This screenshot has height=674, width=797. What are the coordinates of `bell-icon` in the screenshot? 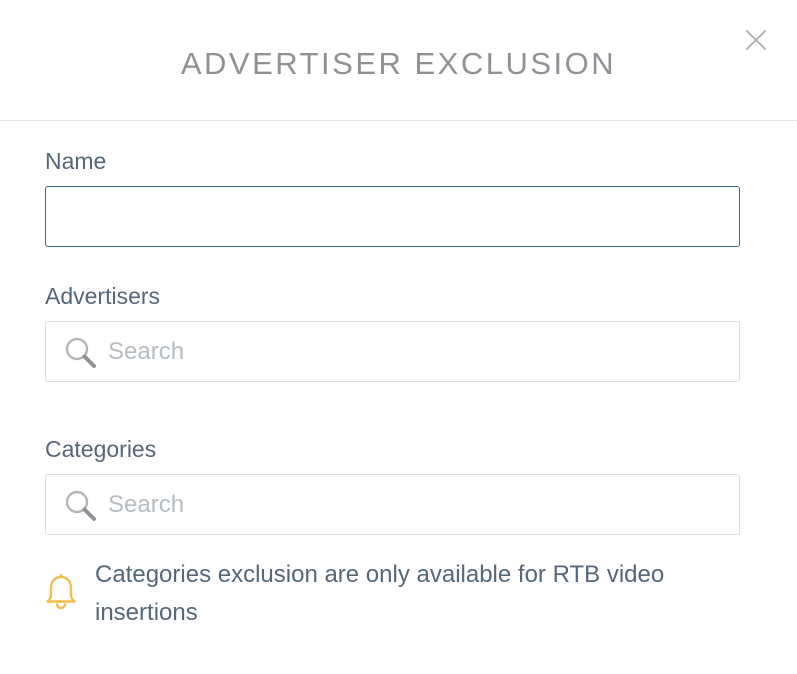 It's located at (61, 591).